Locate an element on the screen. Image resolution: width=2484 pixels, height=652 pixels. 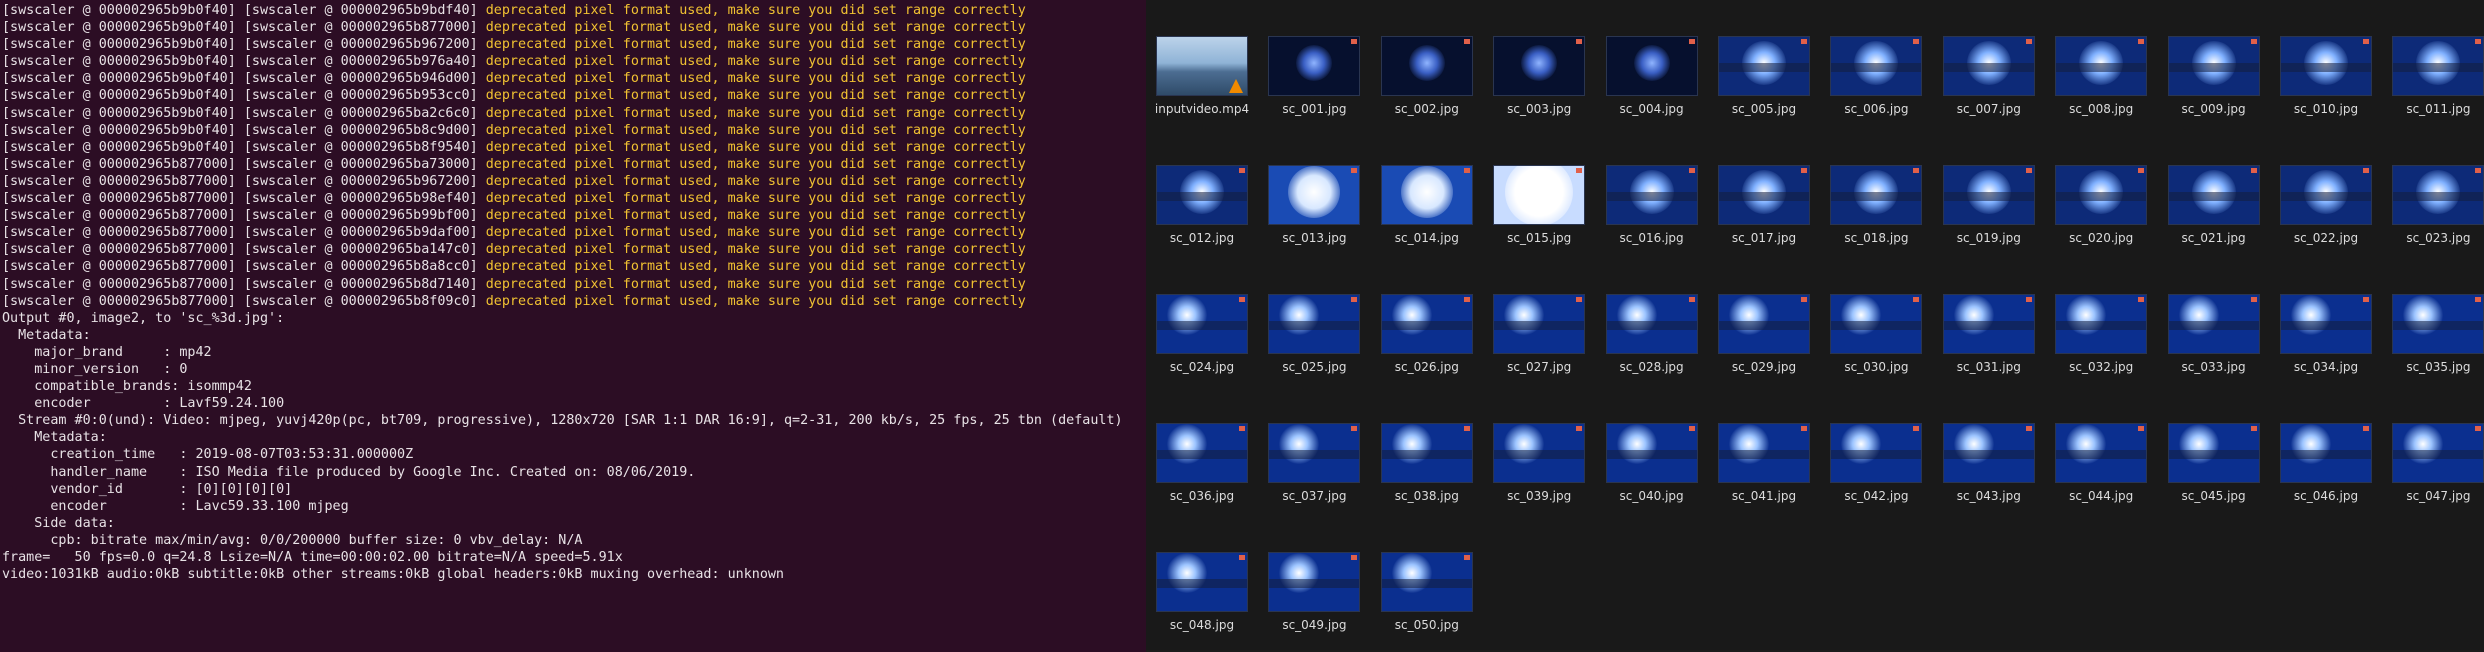
file-item: sc_022.jpg is located at coordinates (2326, 205).